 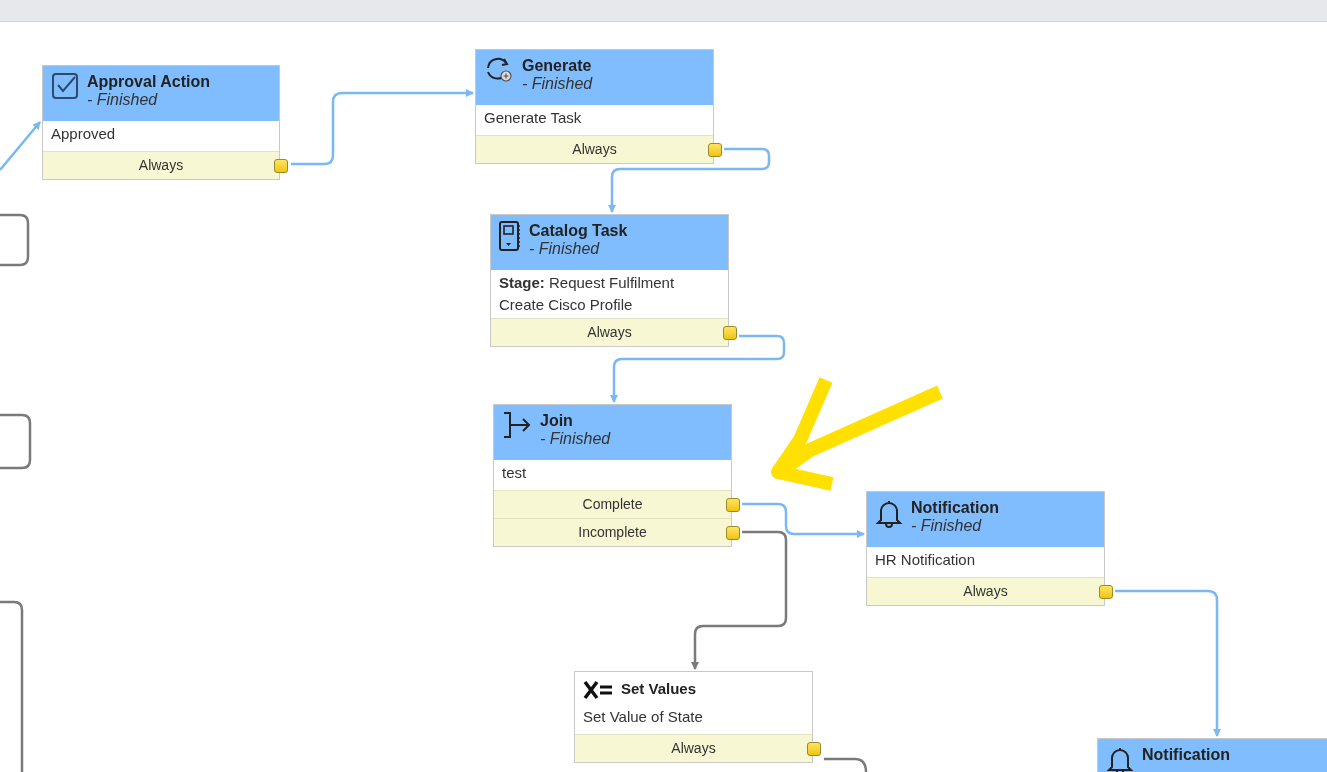 What do you see at coordinates (578, 231) in the screenshot?
I see `node-title: Catalog Task` at bounding box center [578, 231].